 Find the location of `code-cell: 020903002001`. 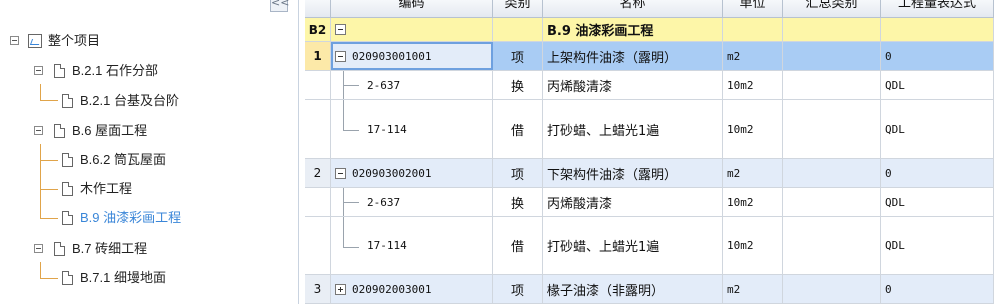

code-cell: 020903002001 is located at coordinates (412, 173).